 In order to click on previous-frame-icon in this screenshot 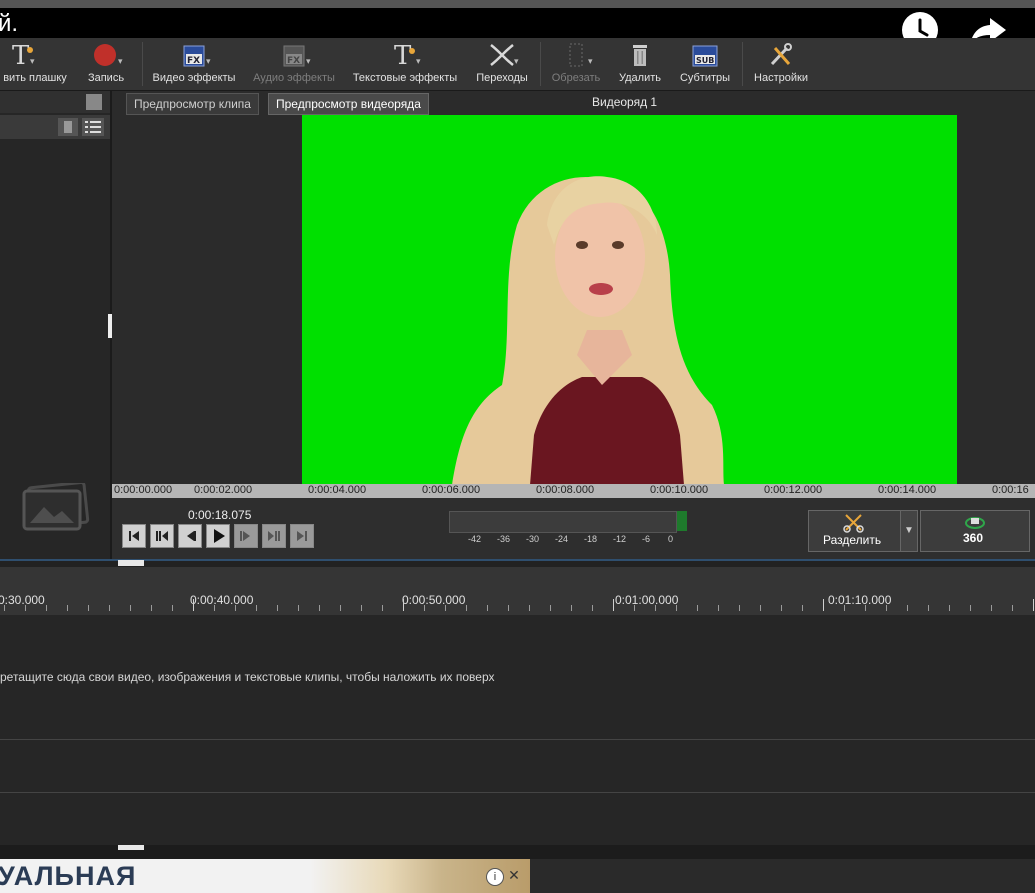, I will do `click(162, 536)`.